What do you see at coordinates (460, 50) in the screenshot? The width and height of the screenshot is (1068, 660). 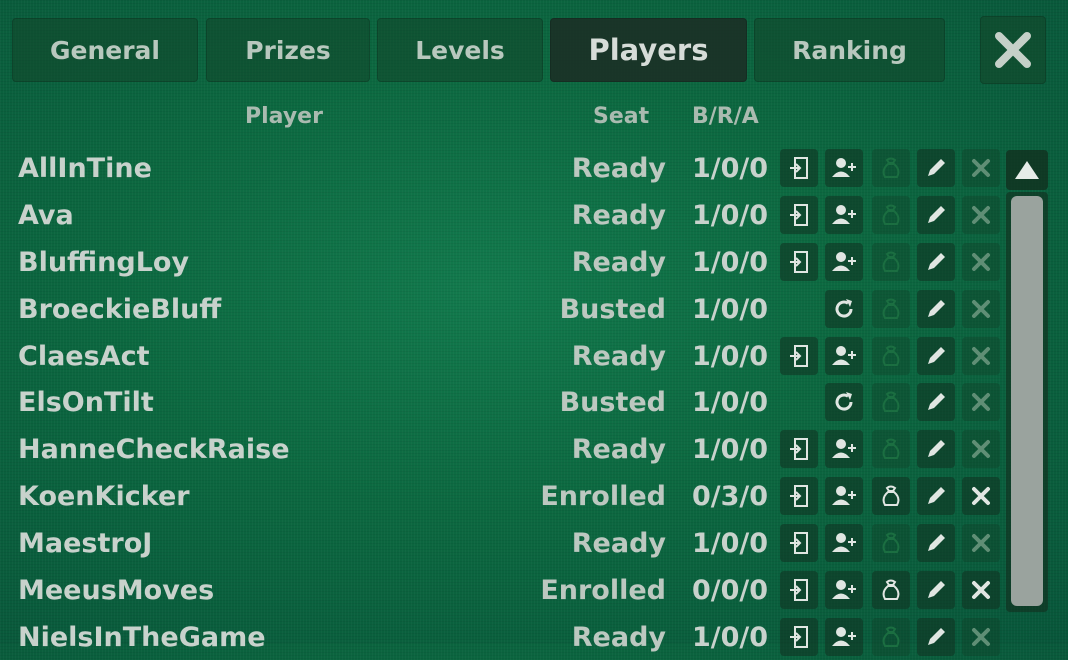 I see `tab-levels: Levels` at bounding box center [460, 50].